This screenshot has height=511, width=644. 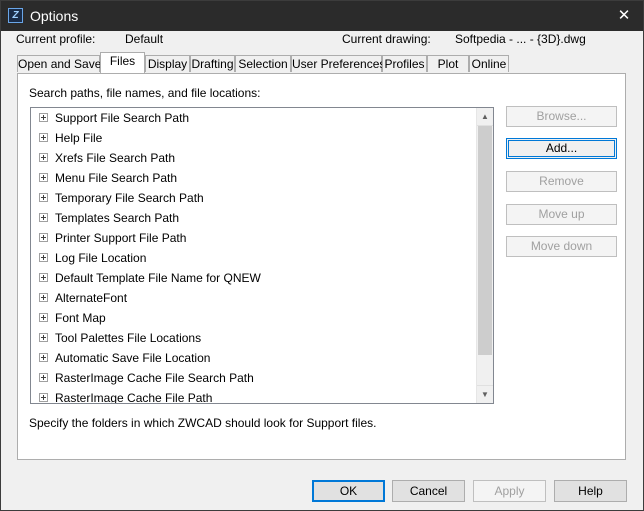 I want to click on tree-item-default-template-file-name: Default Template File Name for QNEW, so click(x=253, y=278).